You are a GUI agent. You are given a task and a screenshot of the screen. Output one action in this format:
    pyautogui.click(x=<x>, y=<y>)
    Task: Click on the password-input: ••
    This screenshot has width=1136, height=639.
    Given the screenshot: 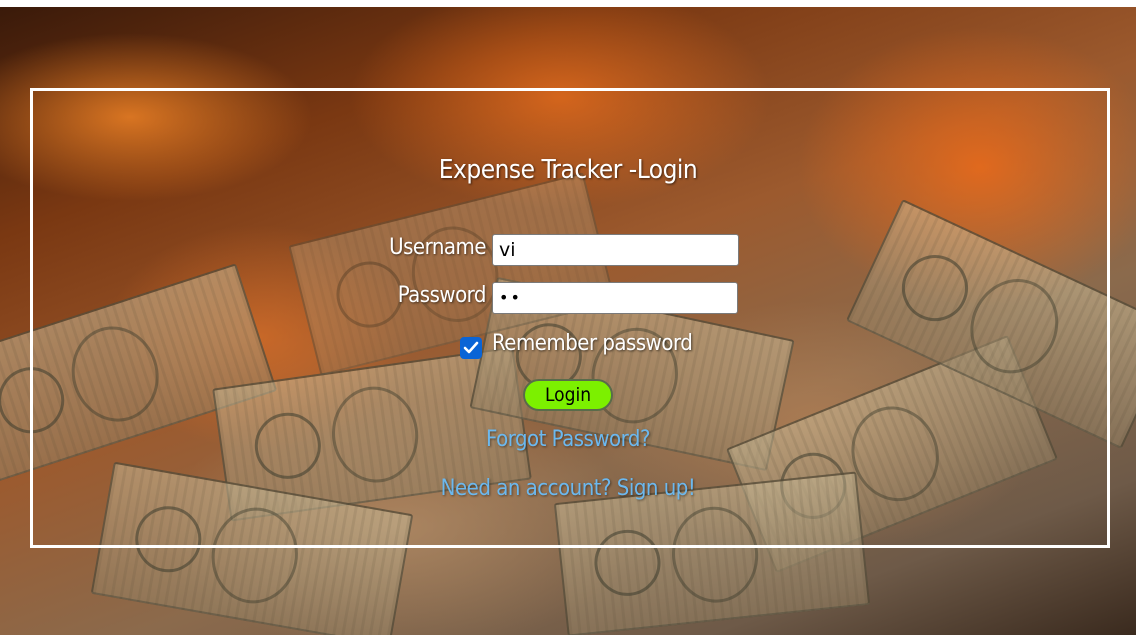 What is the action you would take?
    pyautogui.click(x=615, y=298)
    